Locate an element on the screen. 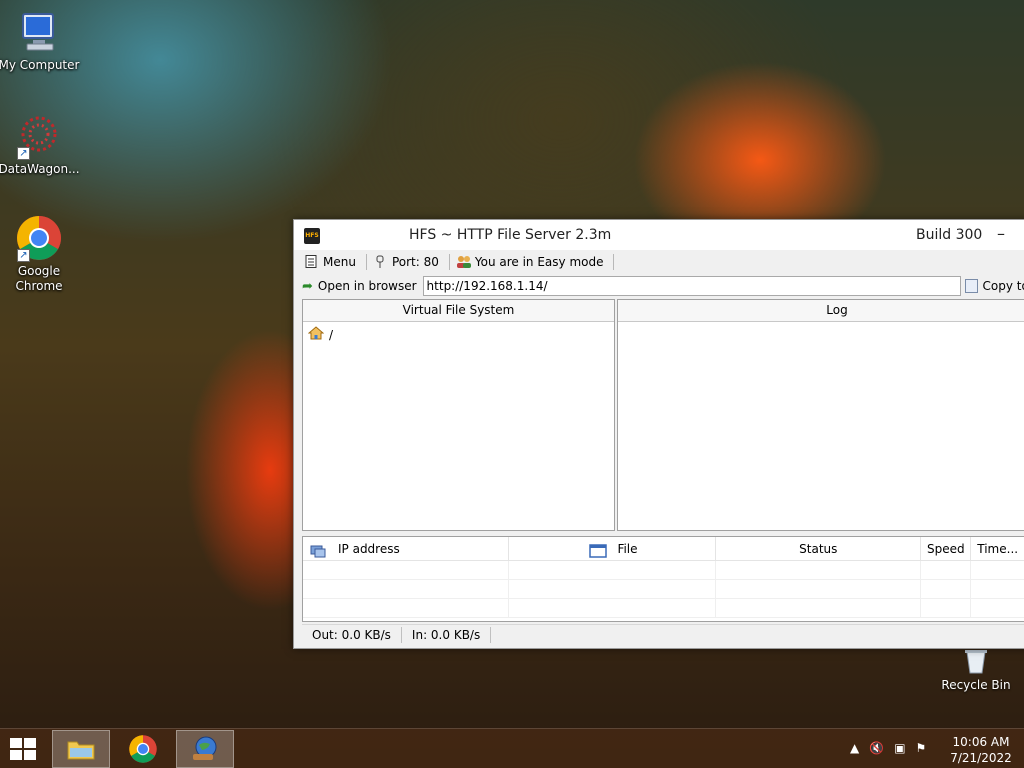 Image resolution: width=1024 pixels, height=768 pixels. minimize-button: – is located at coordinates (1001, 234).